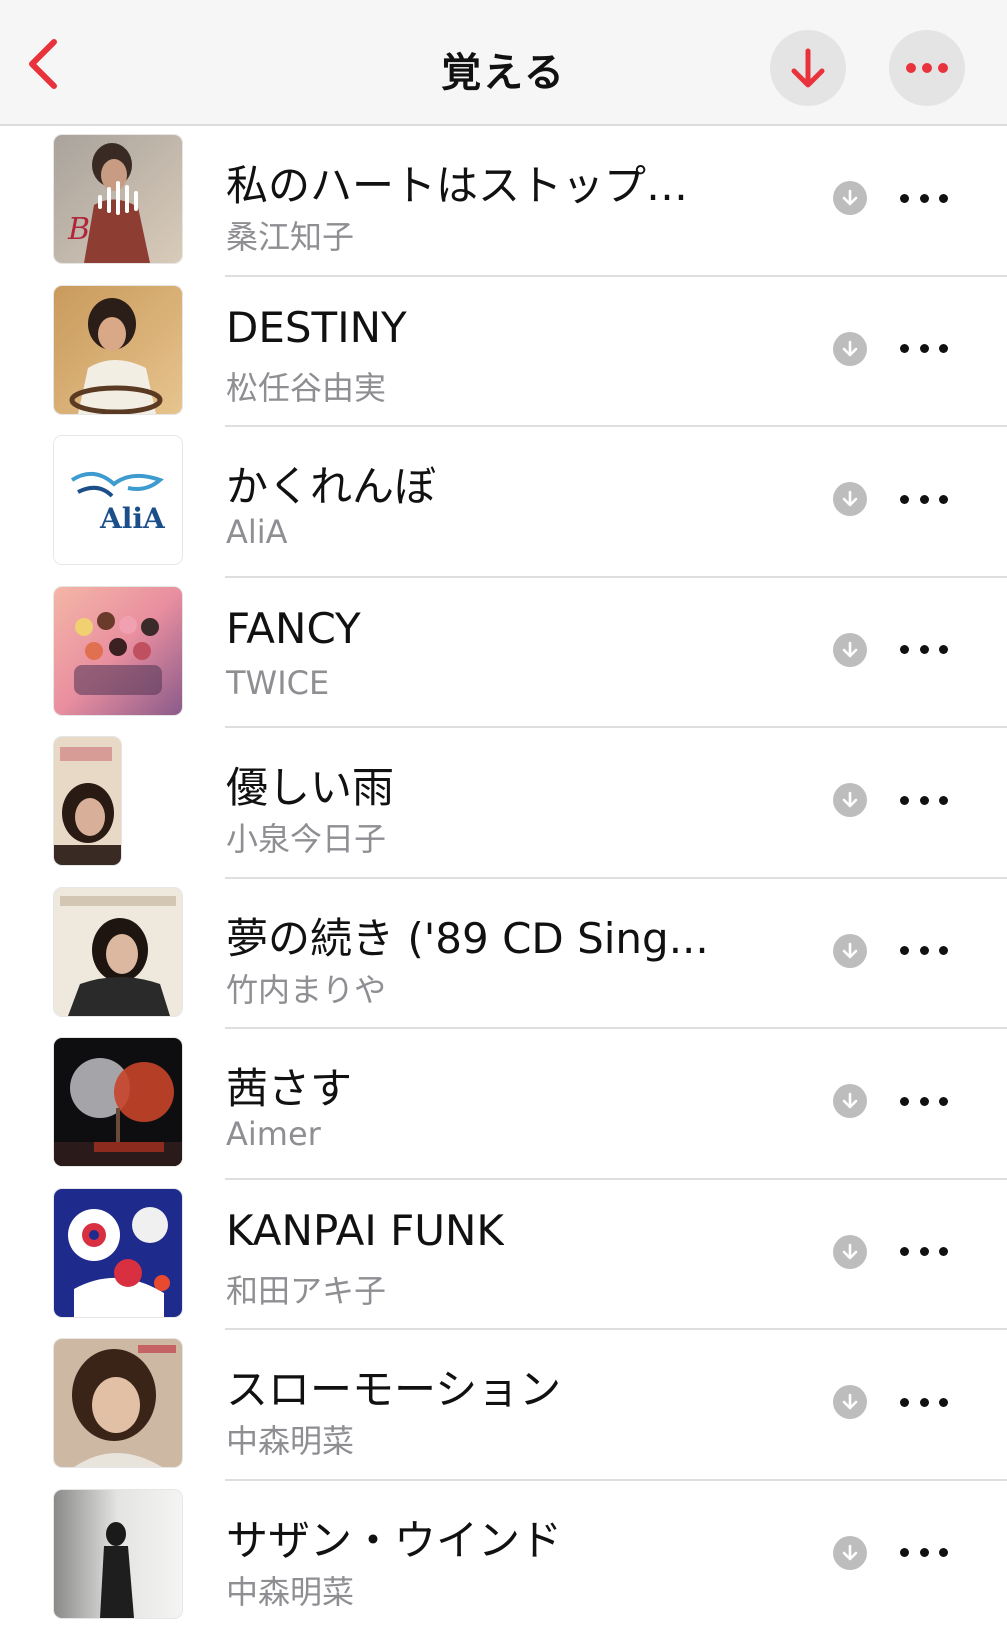 This screenshot has width=1007, height=1631. Describe the element at coordinates (503, 1104) in the screenshot. I see `song-row: 茜さす Aimer` at that location.